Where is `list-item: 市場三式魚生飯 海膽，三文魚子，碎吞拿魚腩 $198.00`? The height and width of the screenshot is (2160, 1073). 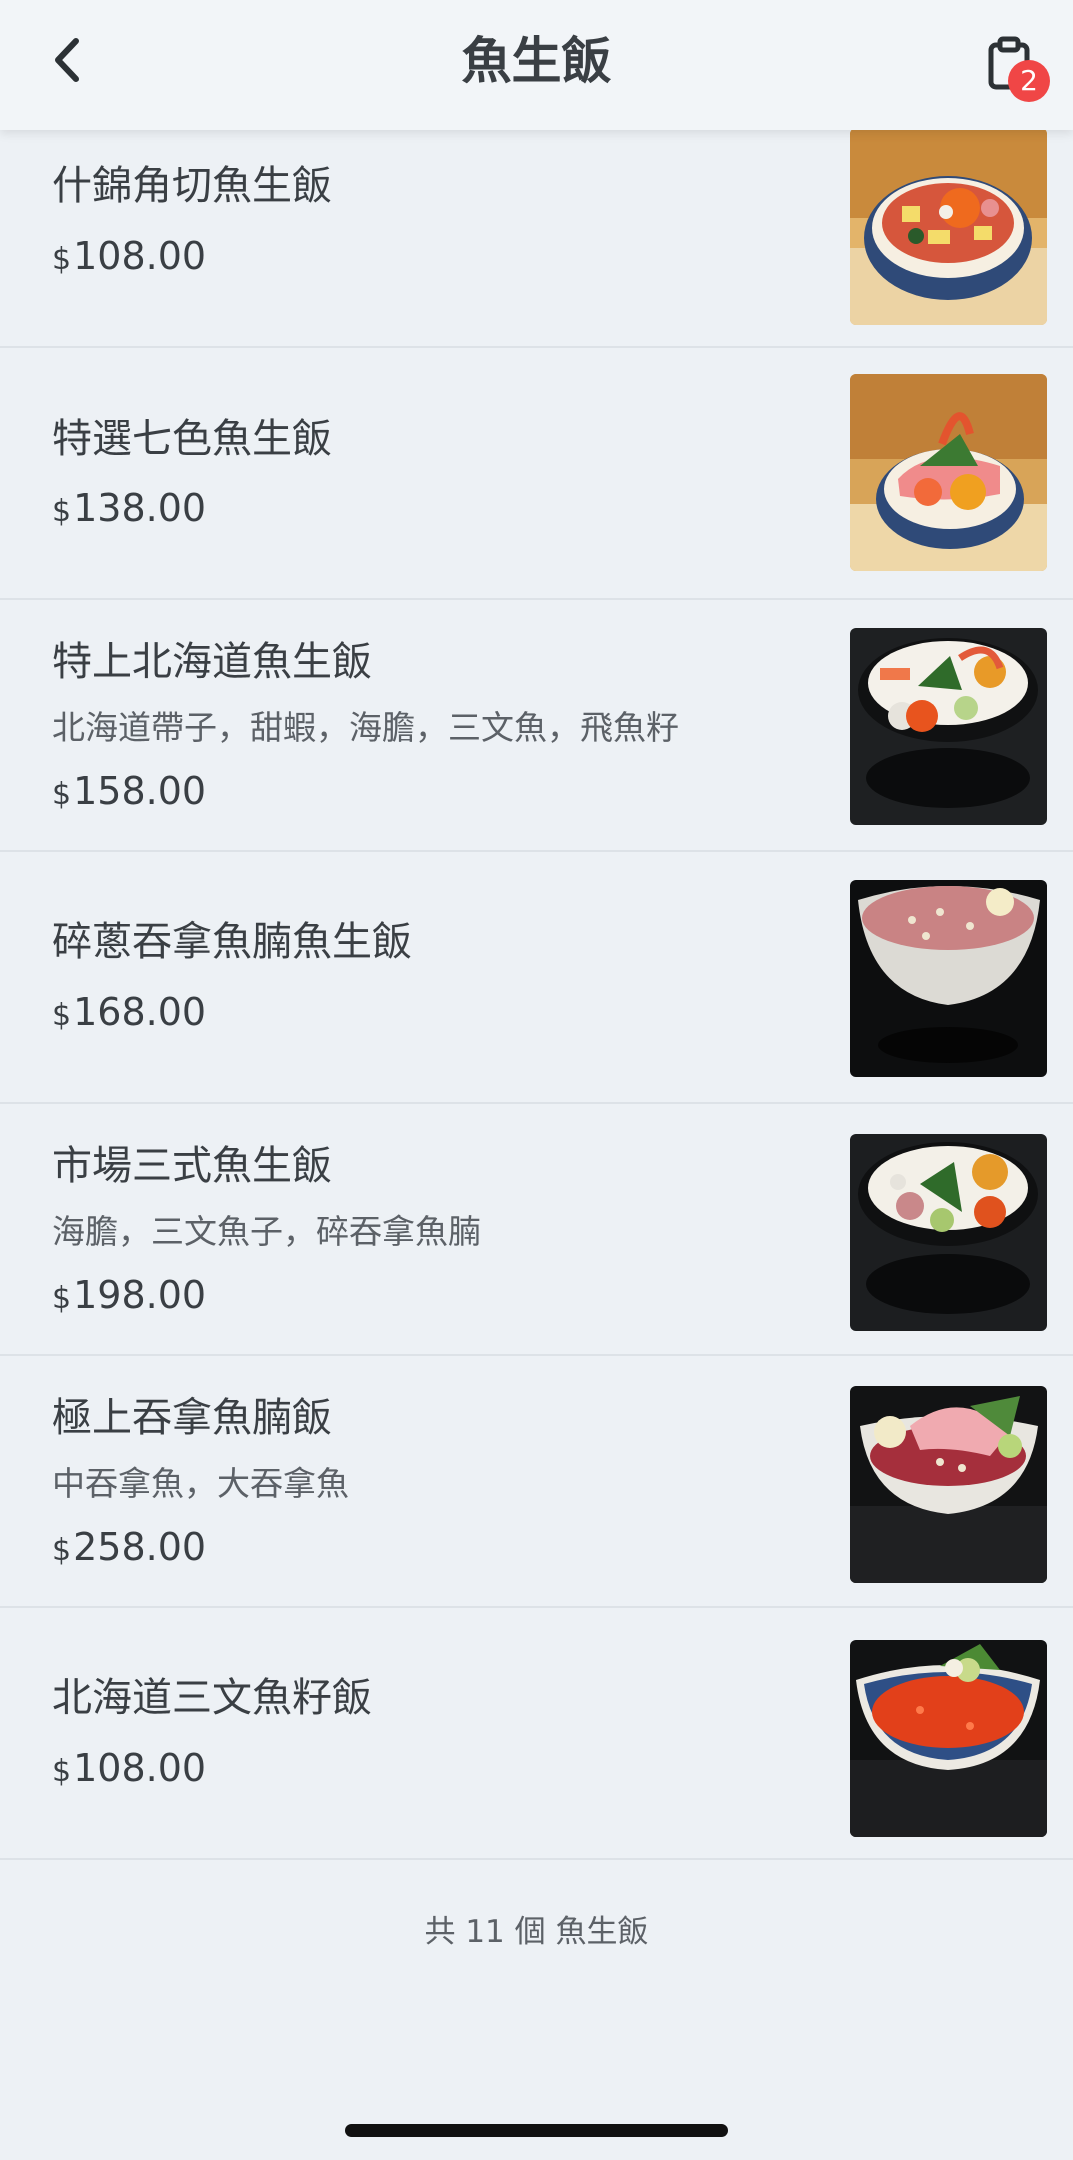
list-item: 市場三式魚生飯 海膽，三文魚子，碎吞拿魚腩 $198.00 is located at coordinates (536, 1230).